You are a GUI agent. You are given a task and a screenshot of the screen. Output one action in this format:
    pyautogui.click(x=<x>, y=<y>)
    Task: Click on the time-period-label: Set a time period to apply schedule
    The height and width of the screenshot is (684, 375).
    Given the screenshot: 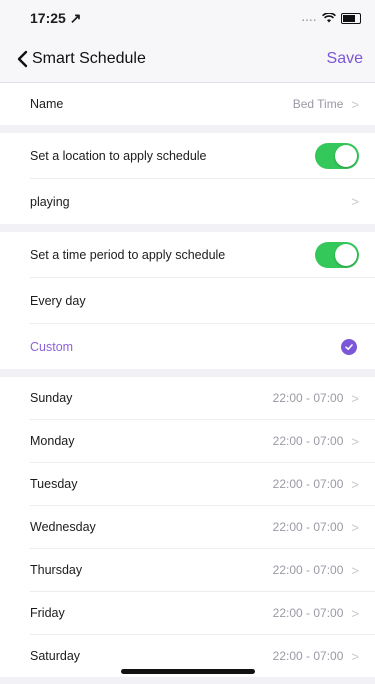 What is the action you would take?
    pyautogui.click(x=128, y=254)
    